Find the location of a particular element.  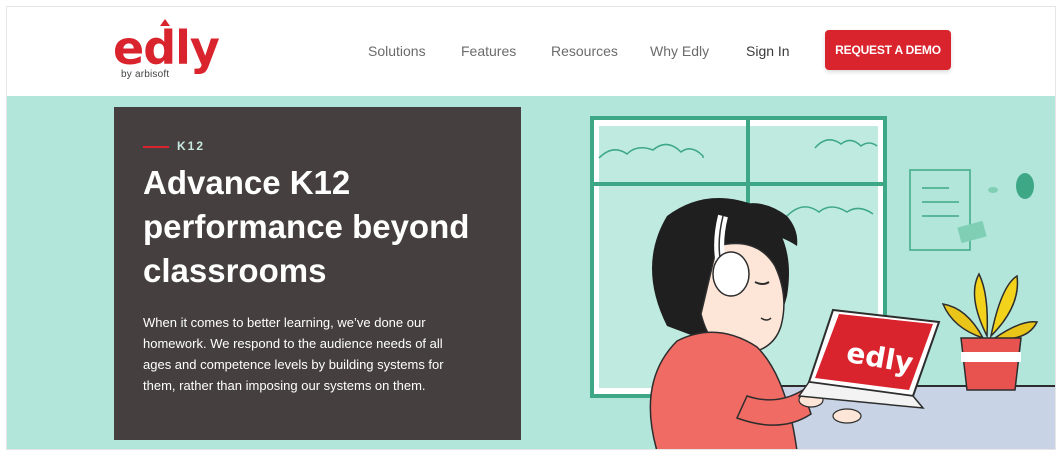

logo-byline: by arbisoft is located at coordinates (145, 74).